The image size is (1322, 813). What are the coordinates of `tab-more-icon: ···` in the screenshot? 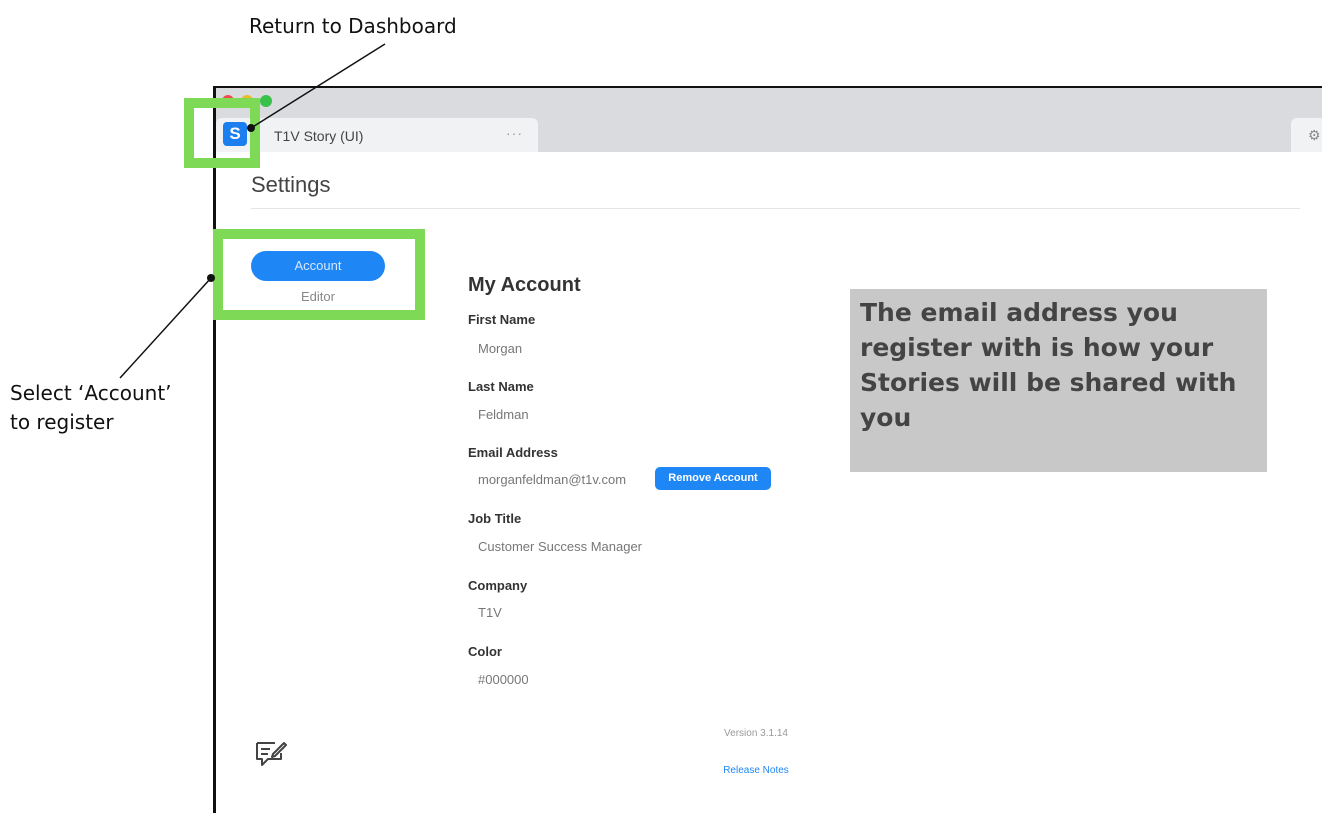 It's located at (514, 133).